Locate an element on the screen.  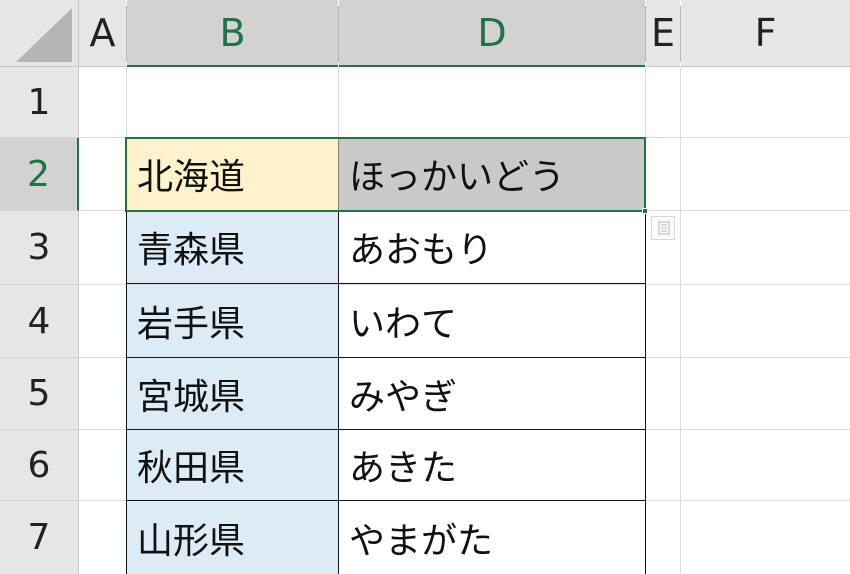
cell-b6: 秋田県 is located at coordinates (232, 465).